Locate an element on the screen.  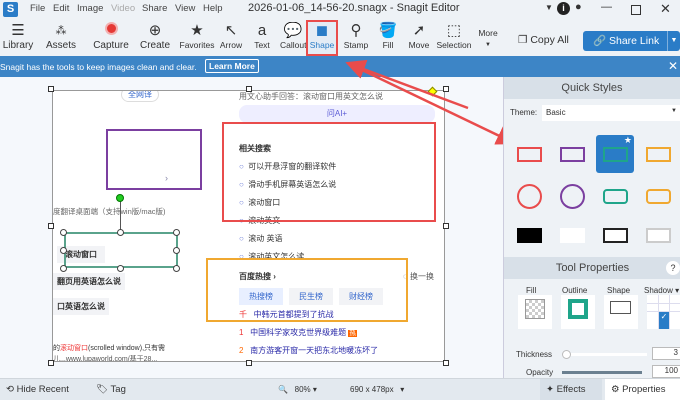
tag-button: 🏷 Tag is located at coordinates (111, 389).